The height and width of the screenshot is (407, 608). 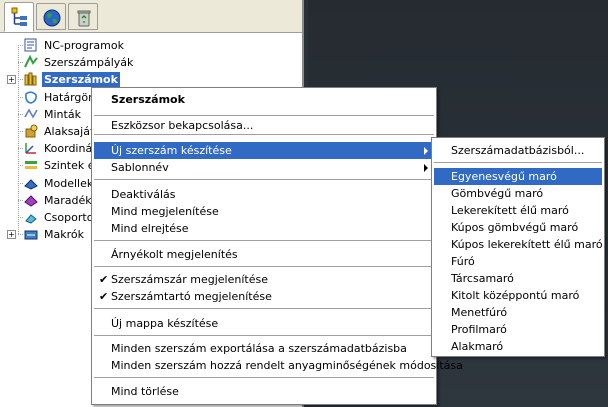 I want to click on submenu-item-5: Kúpos lekerekített élű maró, so click(x=518, y=244).